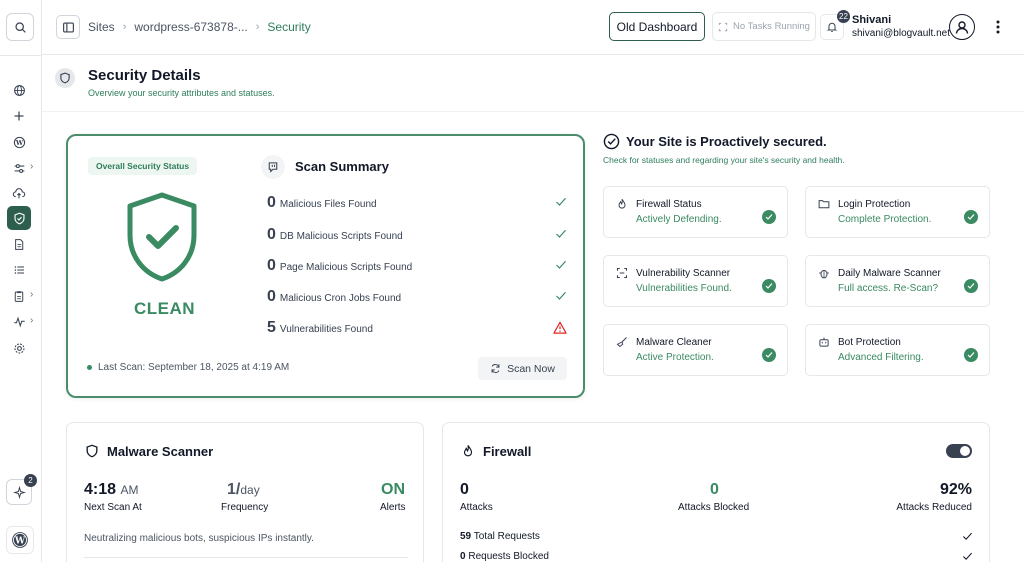 This screenshot has width=1024, height=562. I want to click on attacks-blocked-value: 0, so click(714, 489).